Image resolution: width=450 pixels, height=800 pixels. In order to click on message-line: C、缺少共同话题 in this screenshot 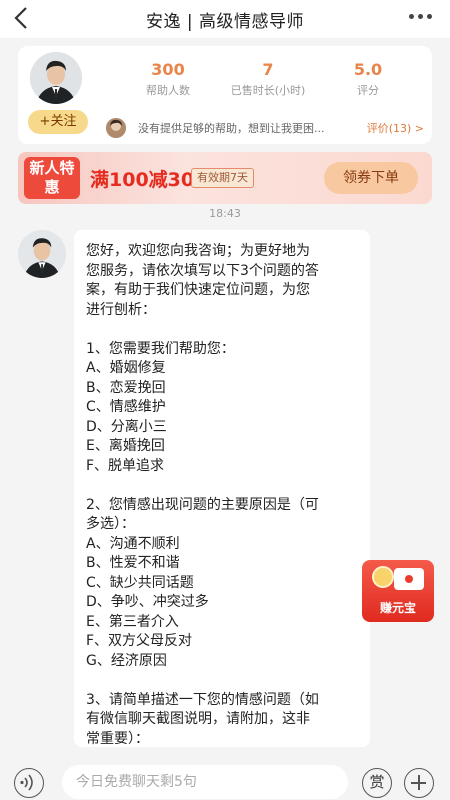, I will do `click(140, 582)`.